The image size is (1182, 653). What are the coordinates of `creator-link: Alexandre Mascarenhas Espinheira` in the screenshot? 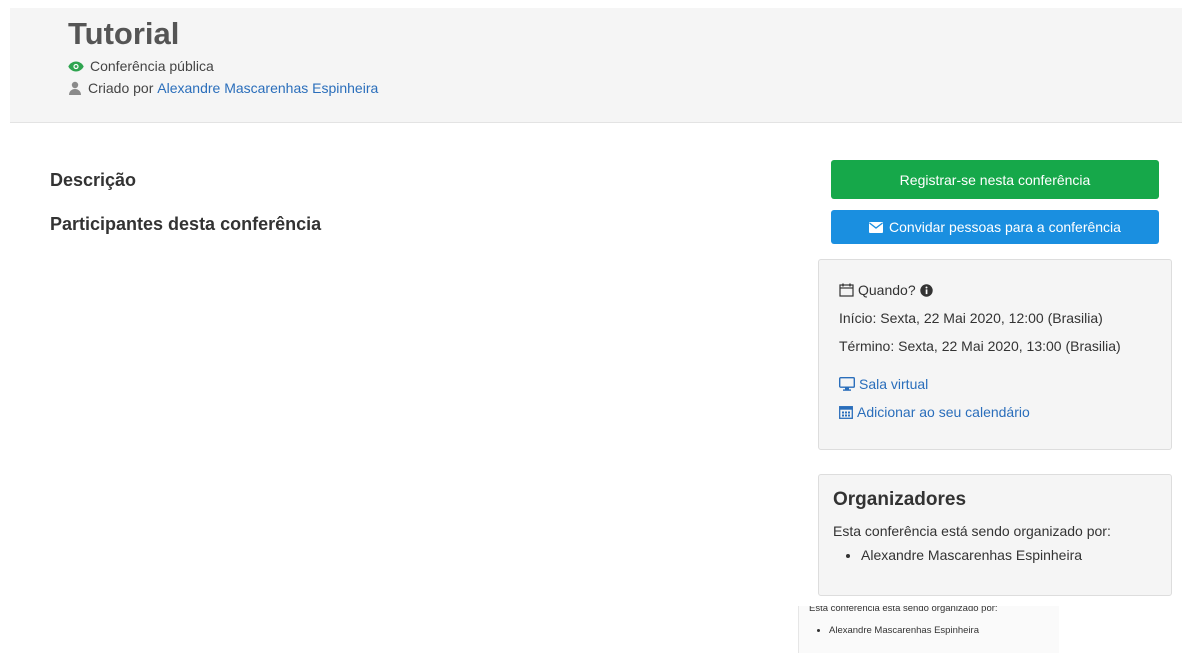 It's located at (267, 88).